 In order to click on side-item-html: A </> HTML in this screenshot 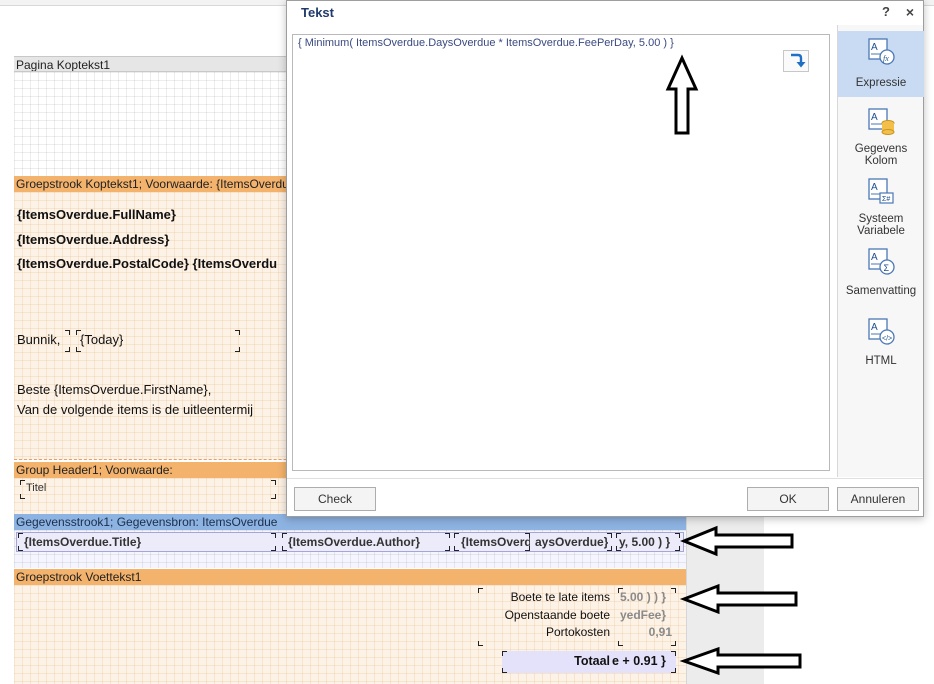, I will do `click(881, 345)`.